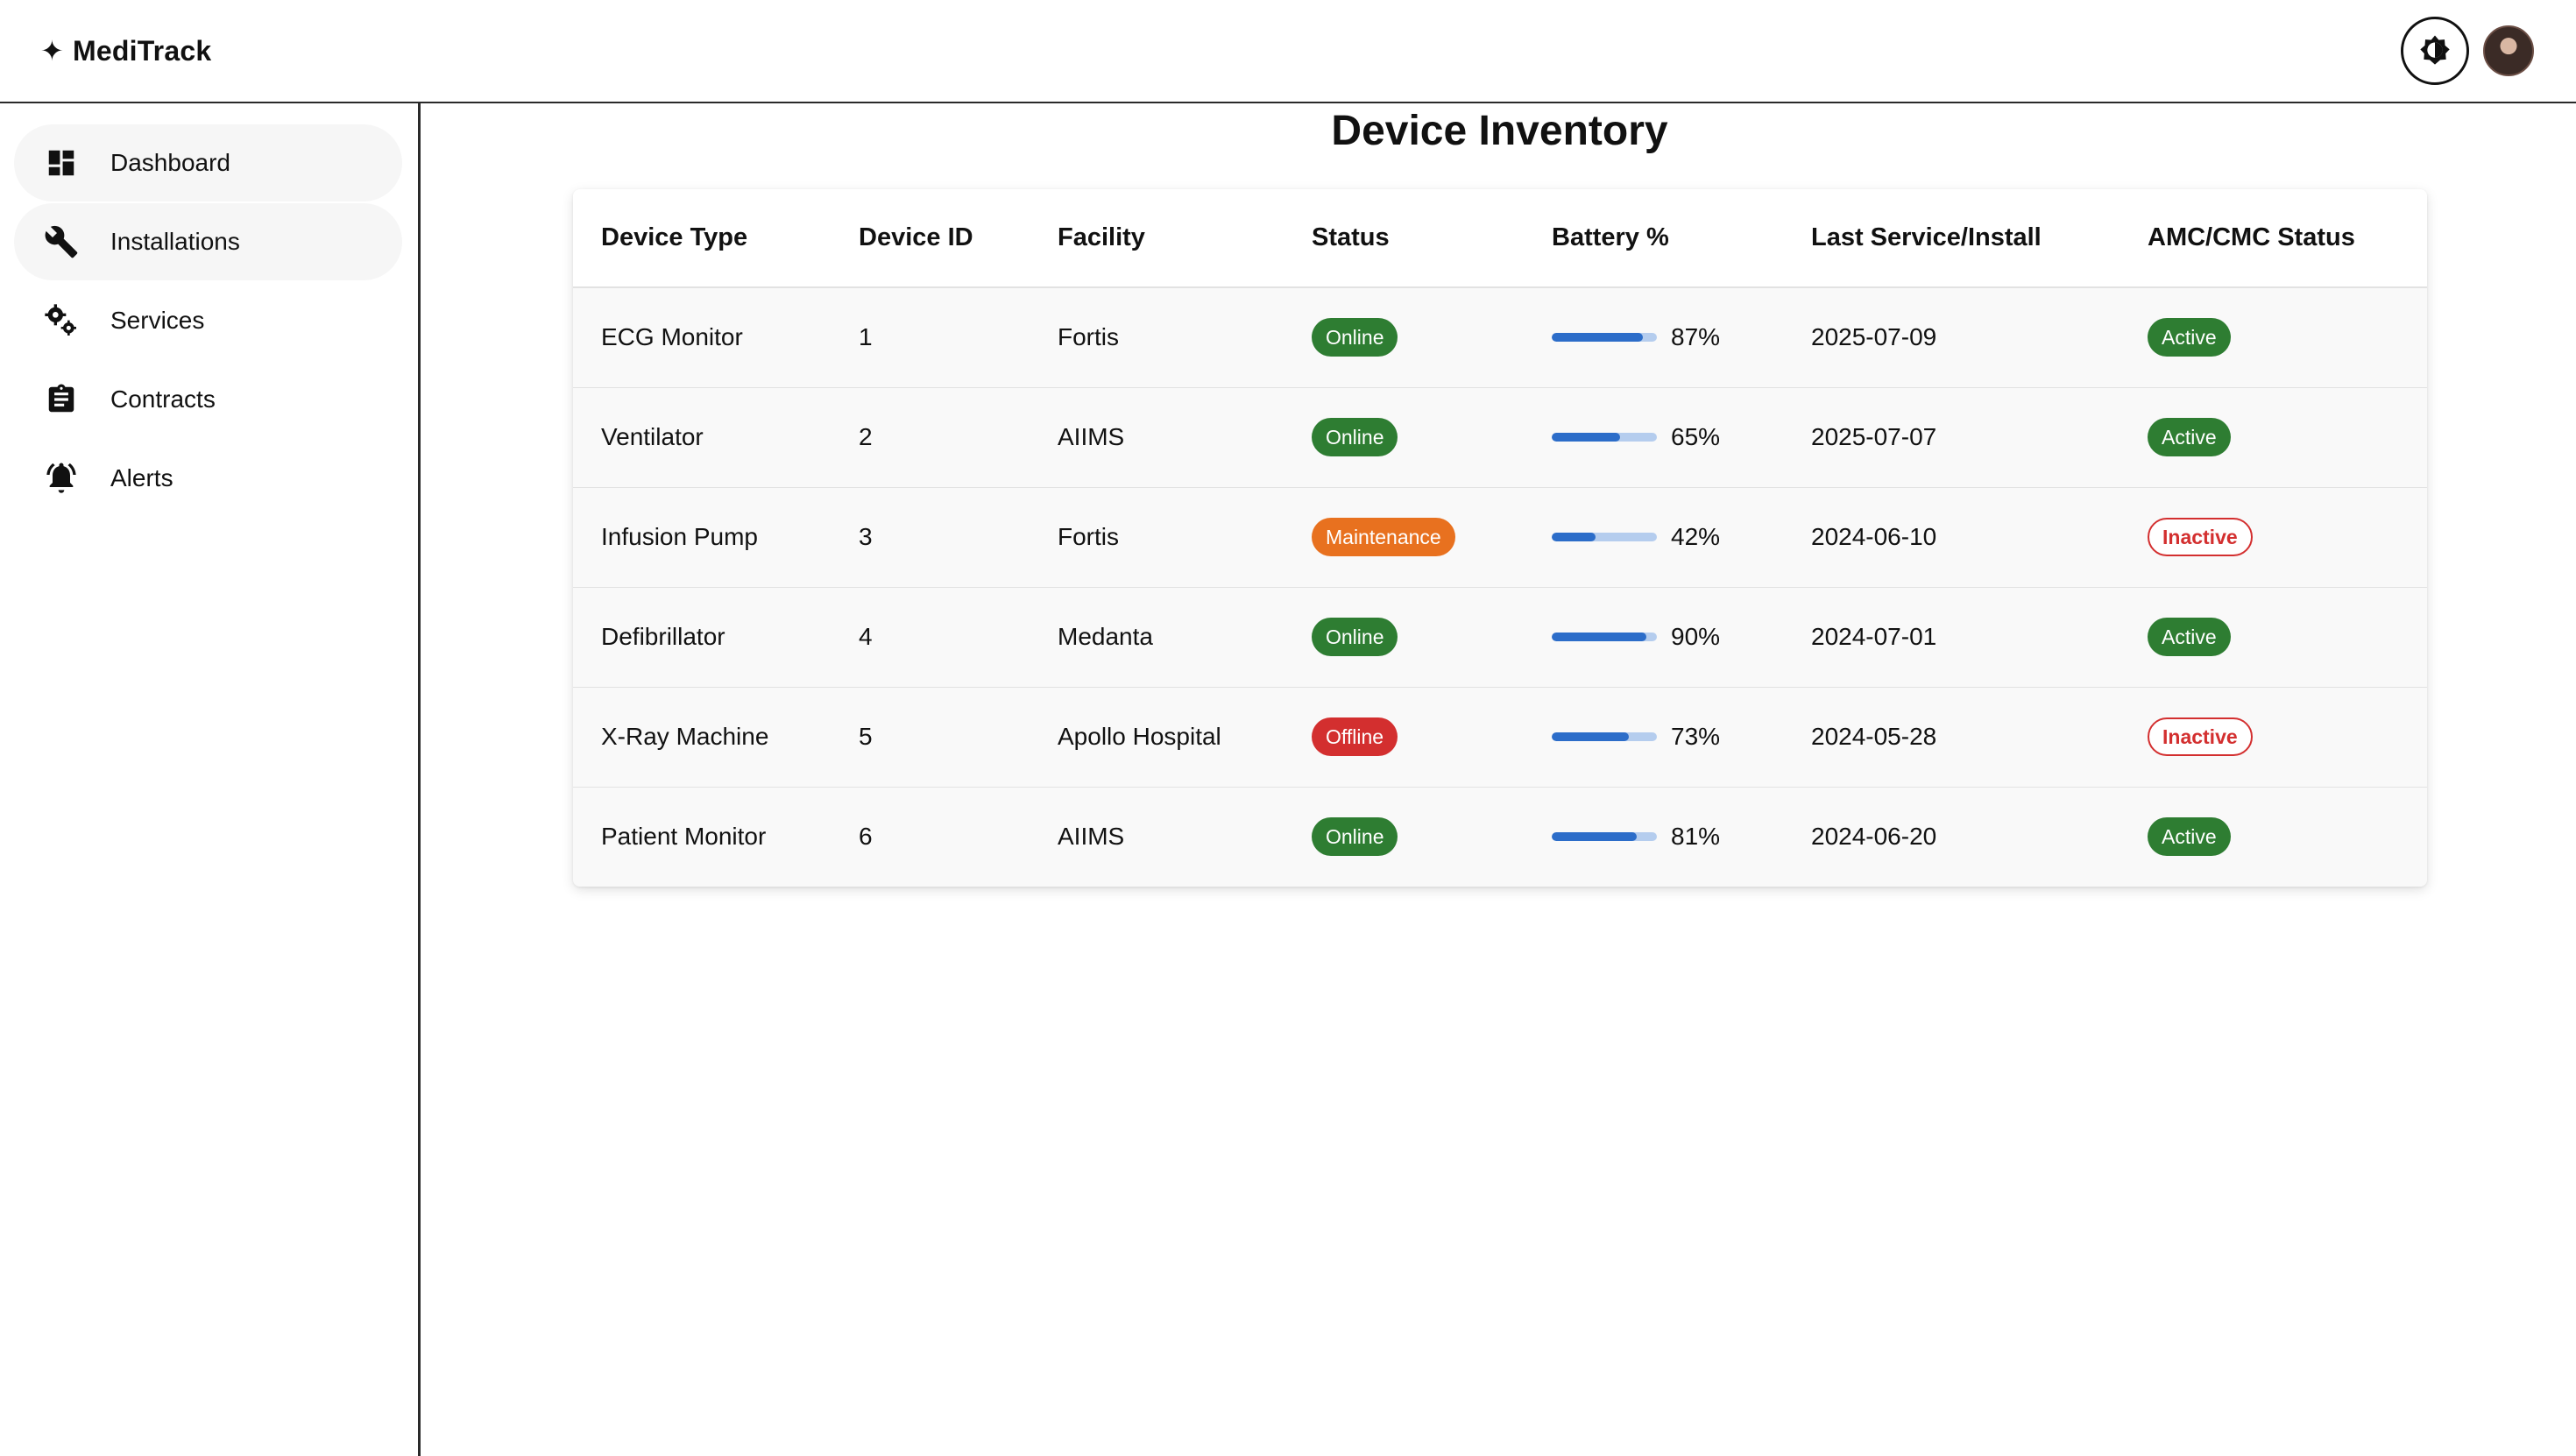 This screenshot has height=1456, width=2576. I want to click on column-header: Device ID, so click(930, 238).